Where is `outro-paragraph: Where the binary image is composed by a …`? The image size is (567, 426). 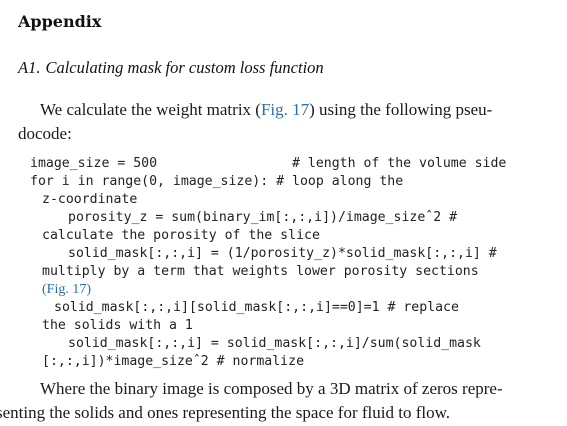 outro-paragraph: Where the binary image is composed by a … is located at coordinates (274, 401).